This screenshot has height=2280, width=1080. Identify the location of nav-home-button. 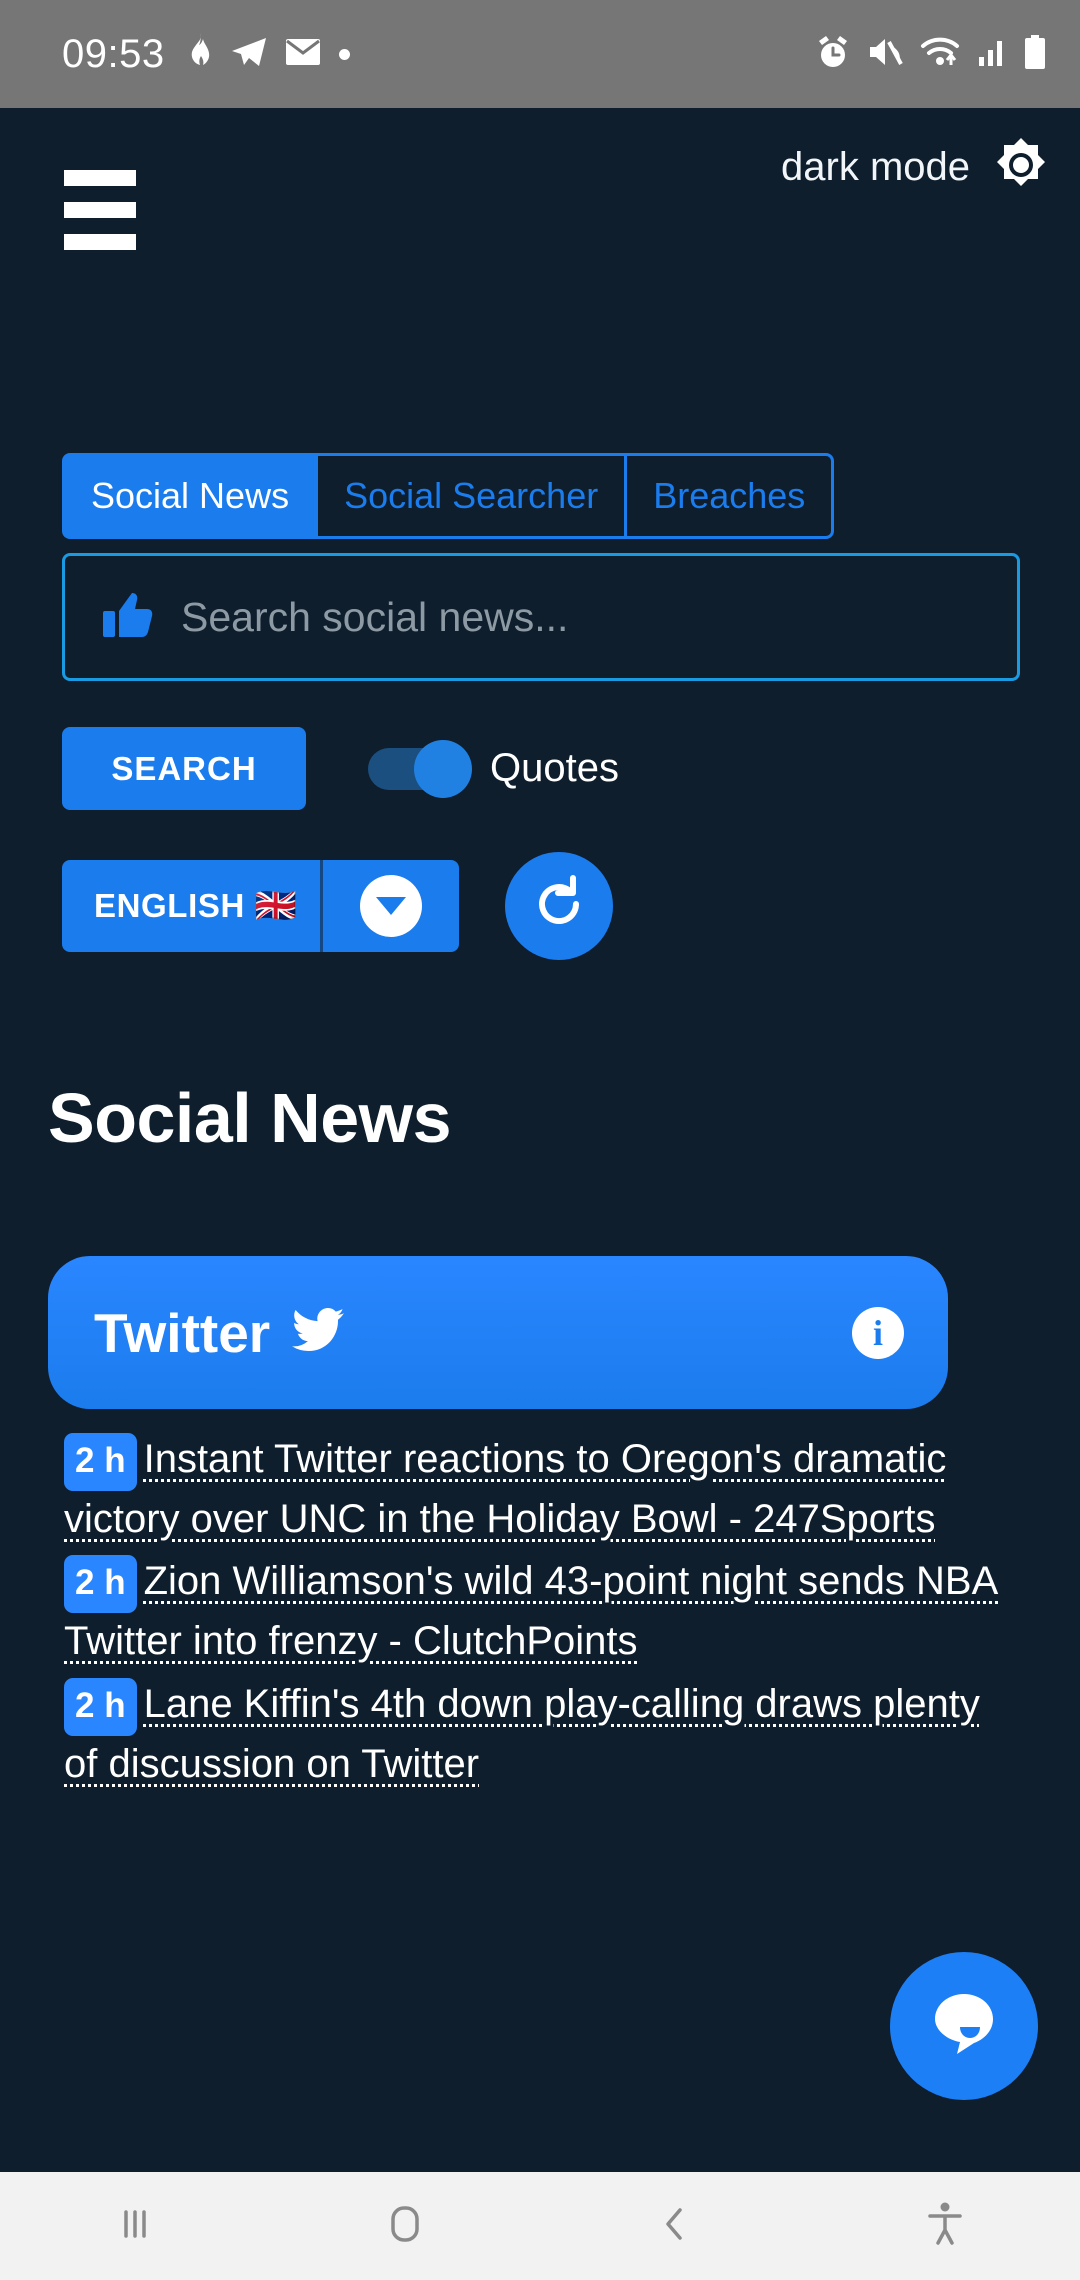
(405, 2226).